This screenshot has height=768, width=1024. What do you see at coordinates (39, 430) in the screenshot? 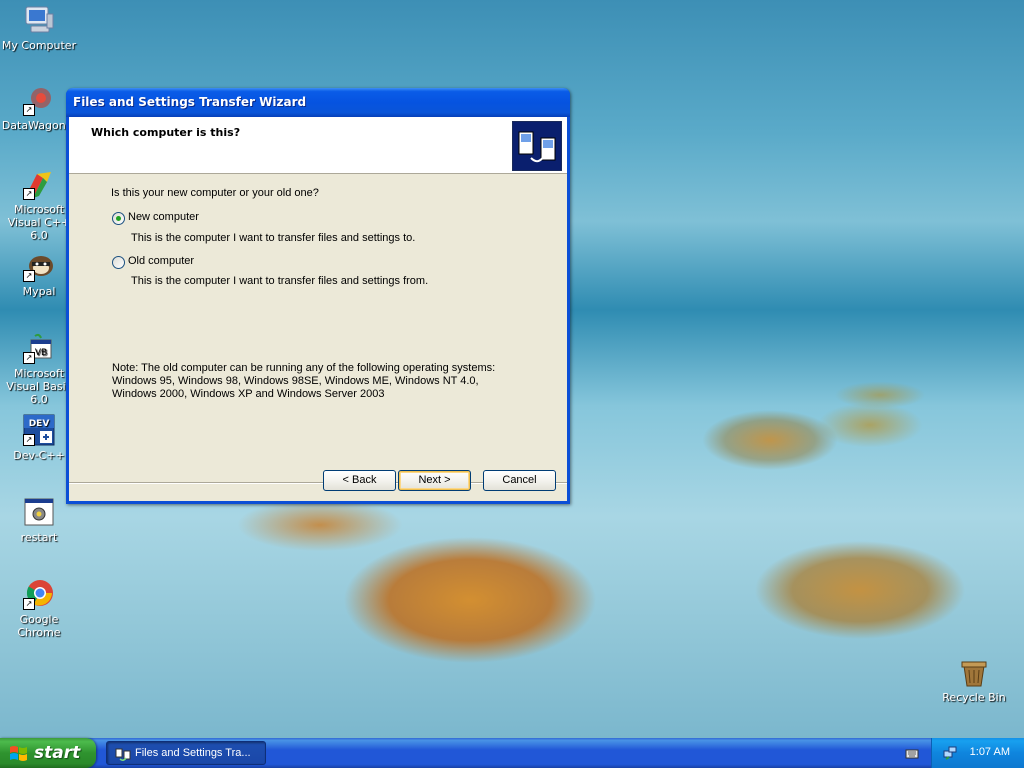
I see `dev-cpp-icon: DEV ↗` at bounding box center [39, 430].